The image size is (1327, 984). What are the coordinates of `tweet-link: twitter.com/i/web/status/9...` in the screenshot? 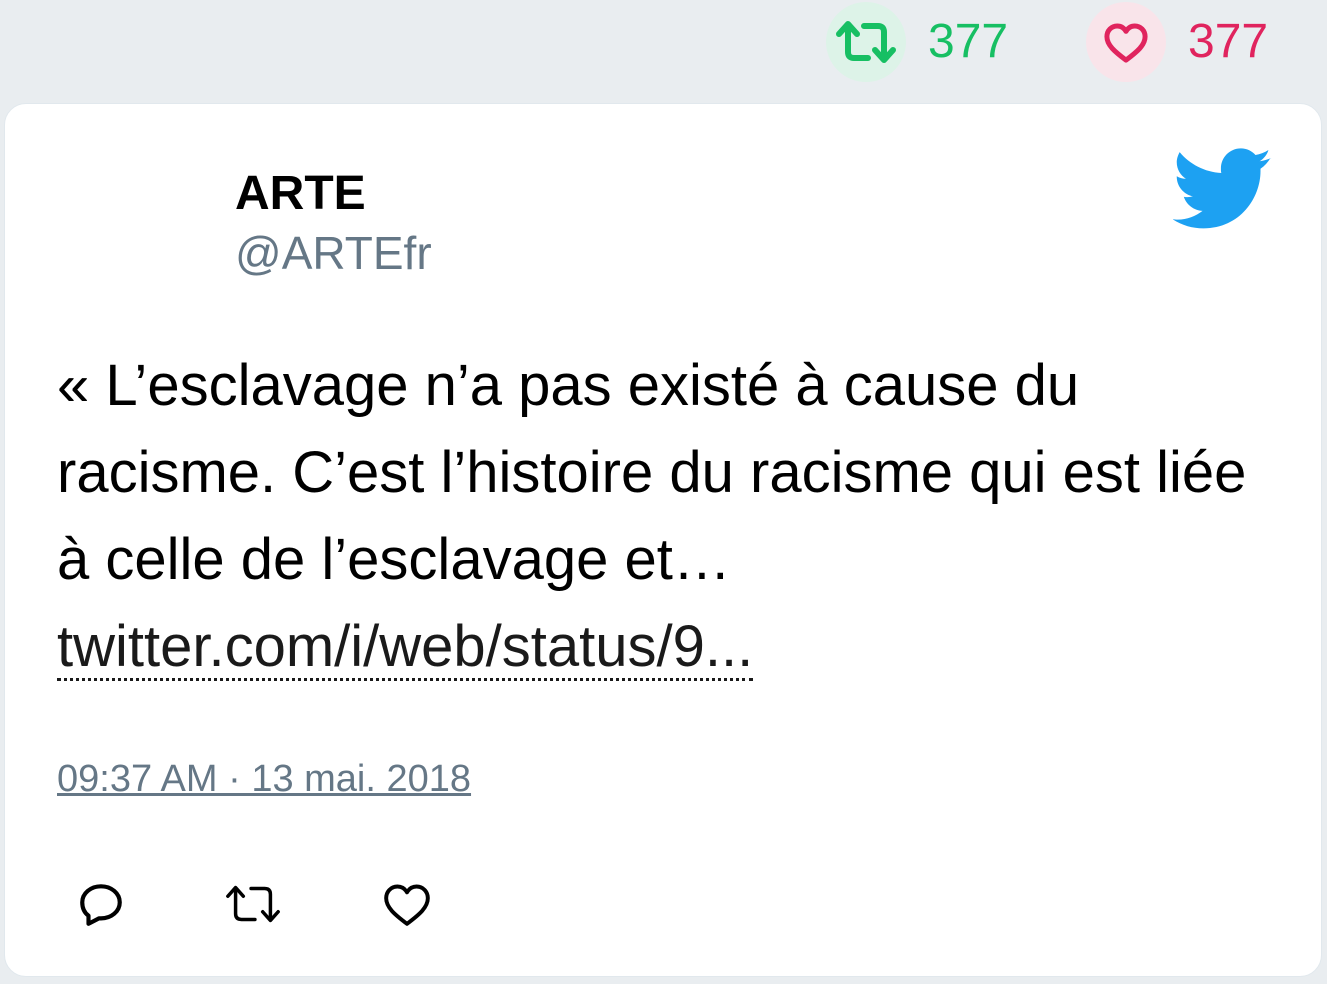 It's located at (405, 648).